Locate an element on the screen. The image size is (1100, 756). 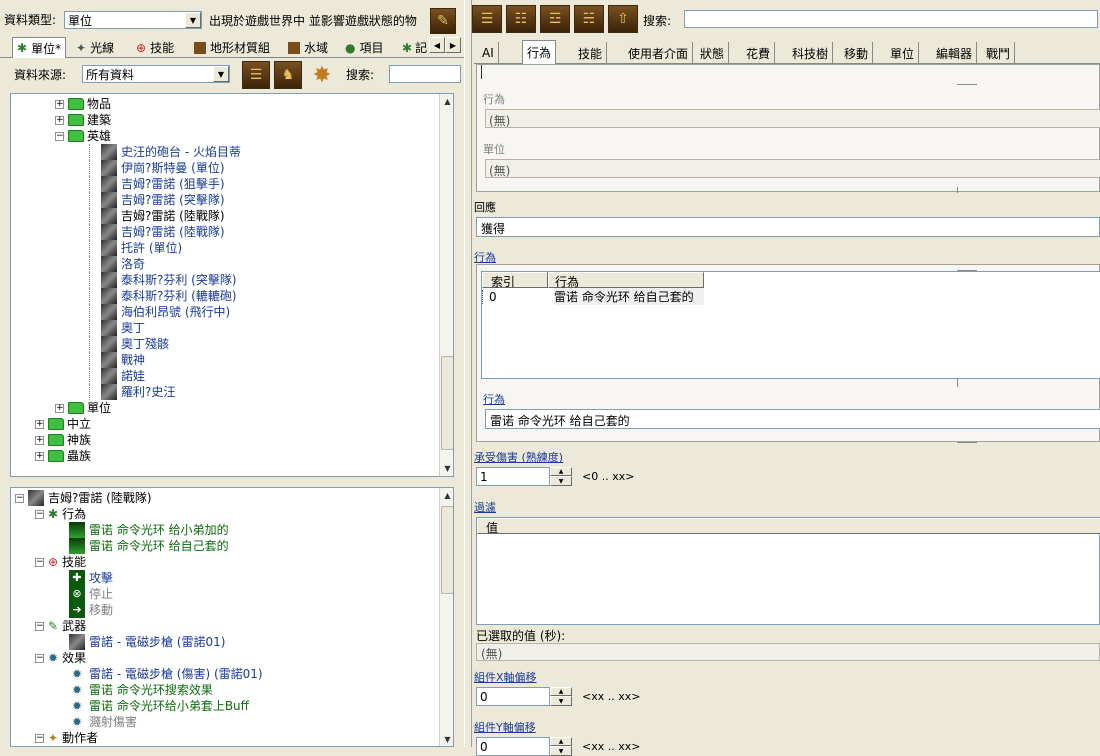
col-behavior: 行為 is located at coordinates (626, 280).